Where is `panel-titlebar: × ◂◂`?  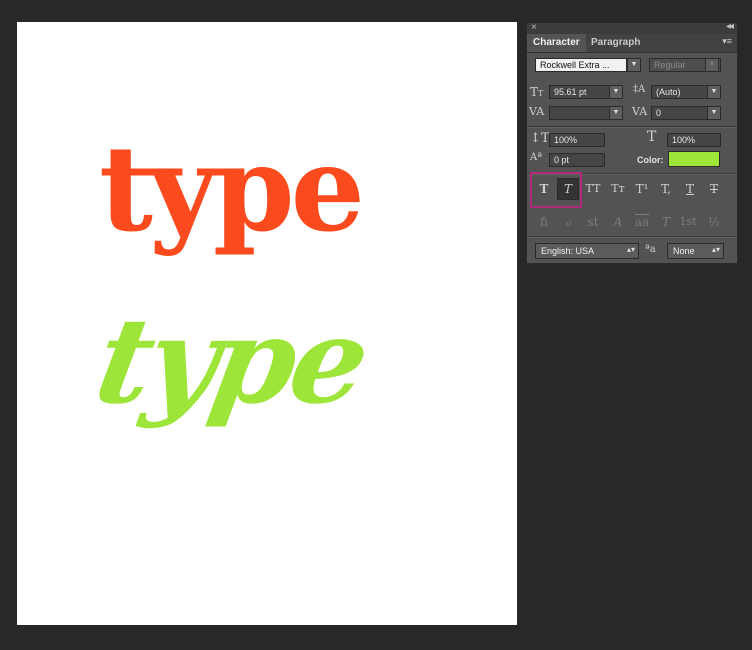 panel-titlebar: × ◂◂ is located at coordinates (632, 27).